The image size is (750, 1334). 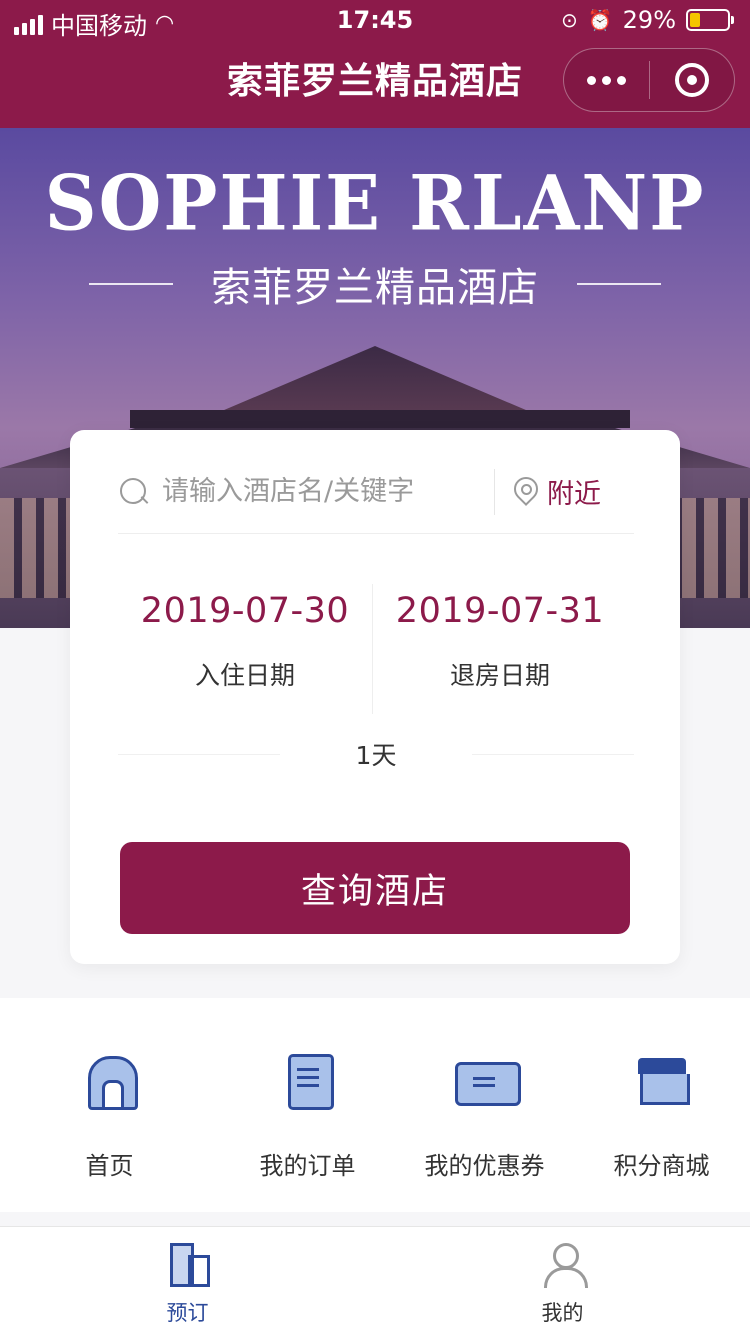 I want to click on banner-title-cn: 索菲罗兰精品酒店, so click(x=375, y=288).